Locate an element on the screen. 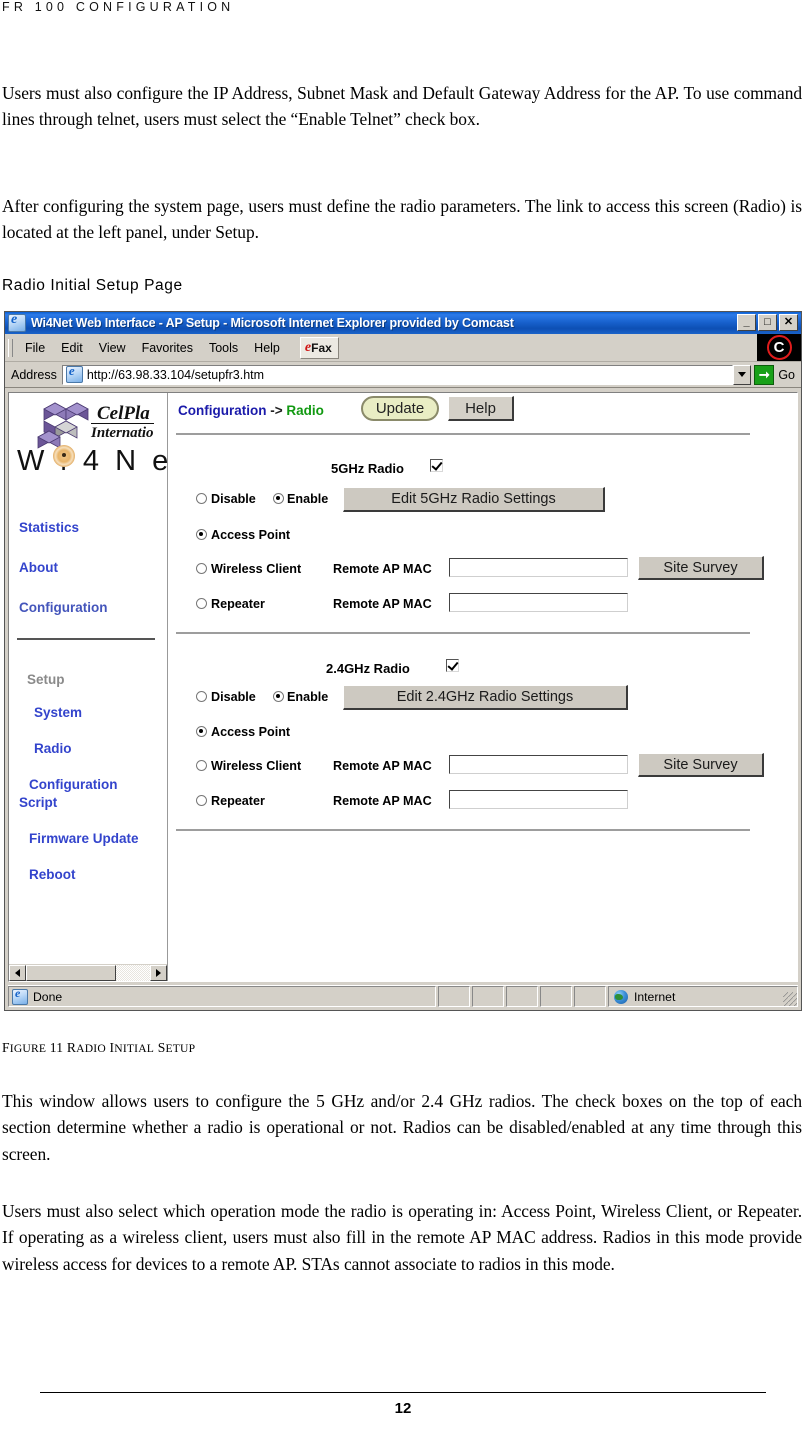  sidebar-item-configuration: Configuration is located at coordinates (63, 608).